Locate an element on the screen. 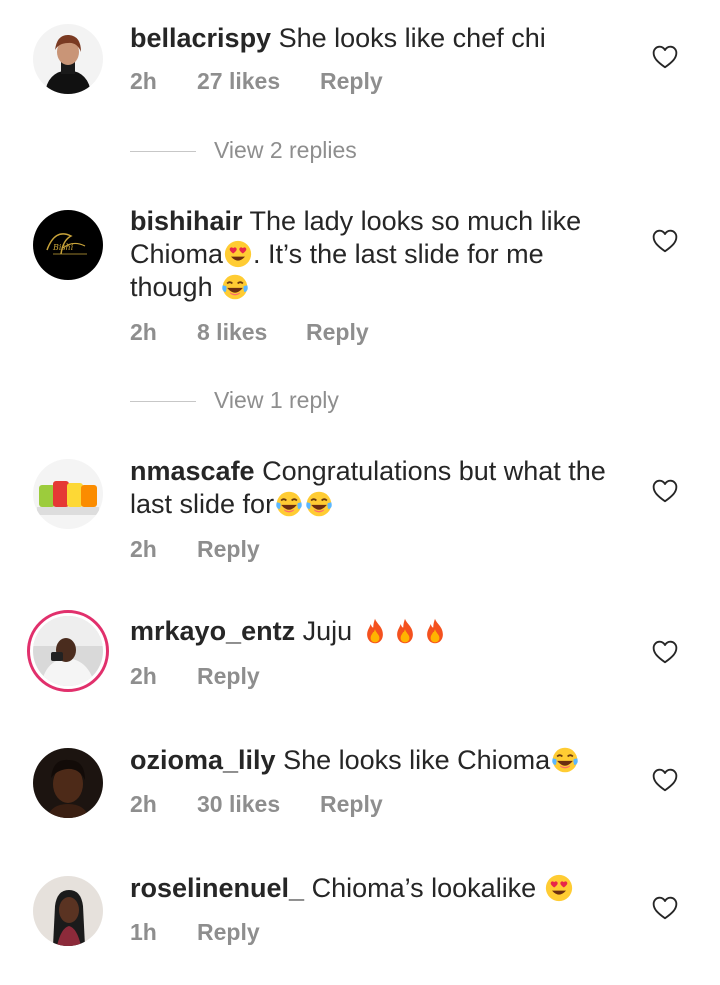 The width and height of the screenshot is (720, 985). avatar: Bishi is located at coordinates (68, 245).